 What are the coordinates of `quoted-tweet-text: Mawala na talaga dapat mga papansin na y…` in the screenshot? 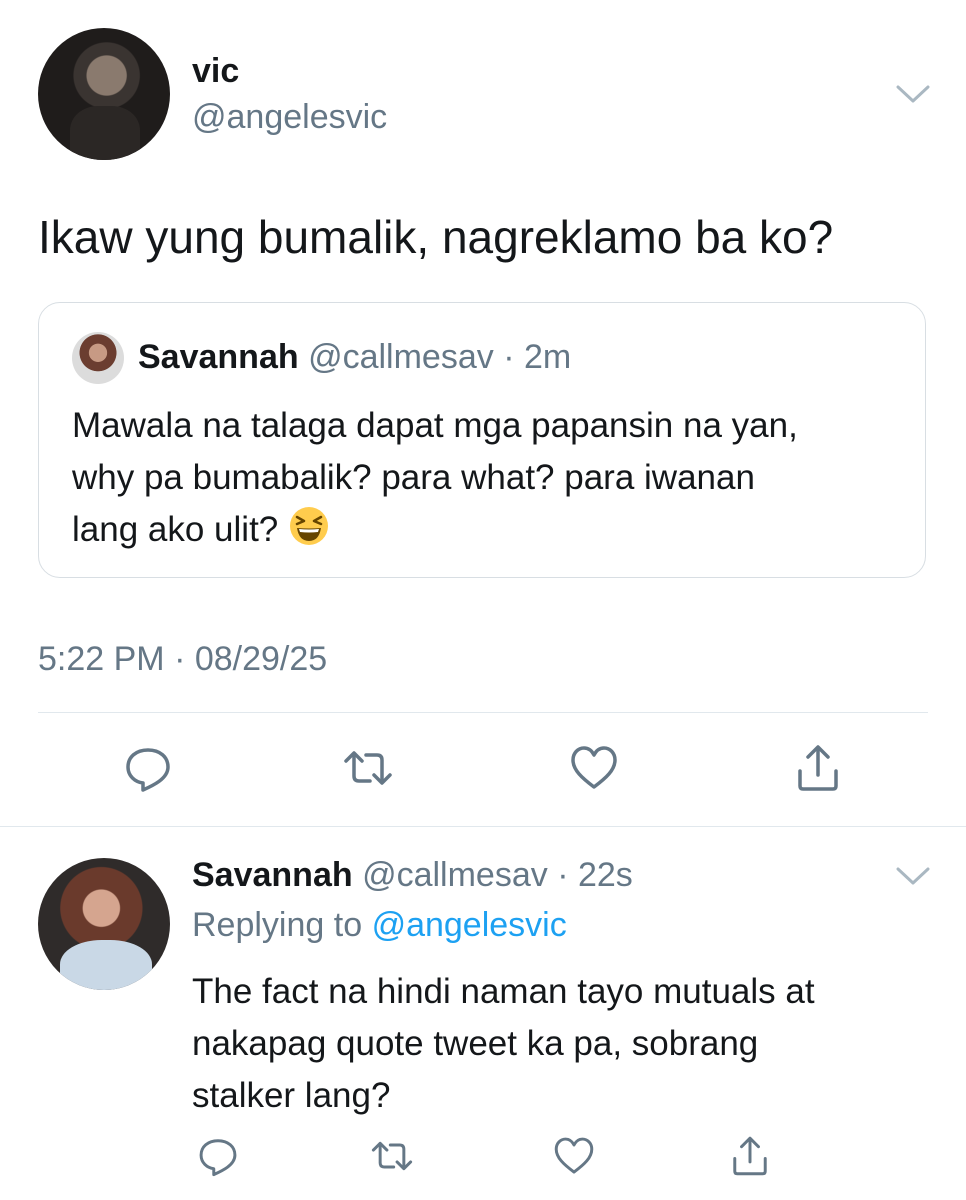 It's located at (435, 478).